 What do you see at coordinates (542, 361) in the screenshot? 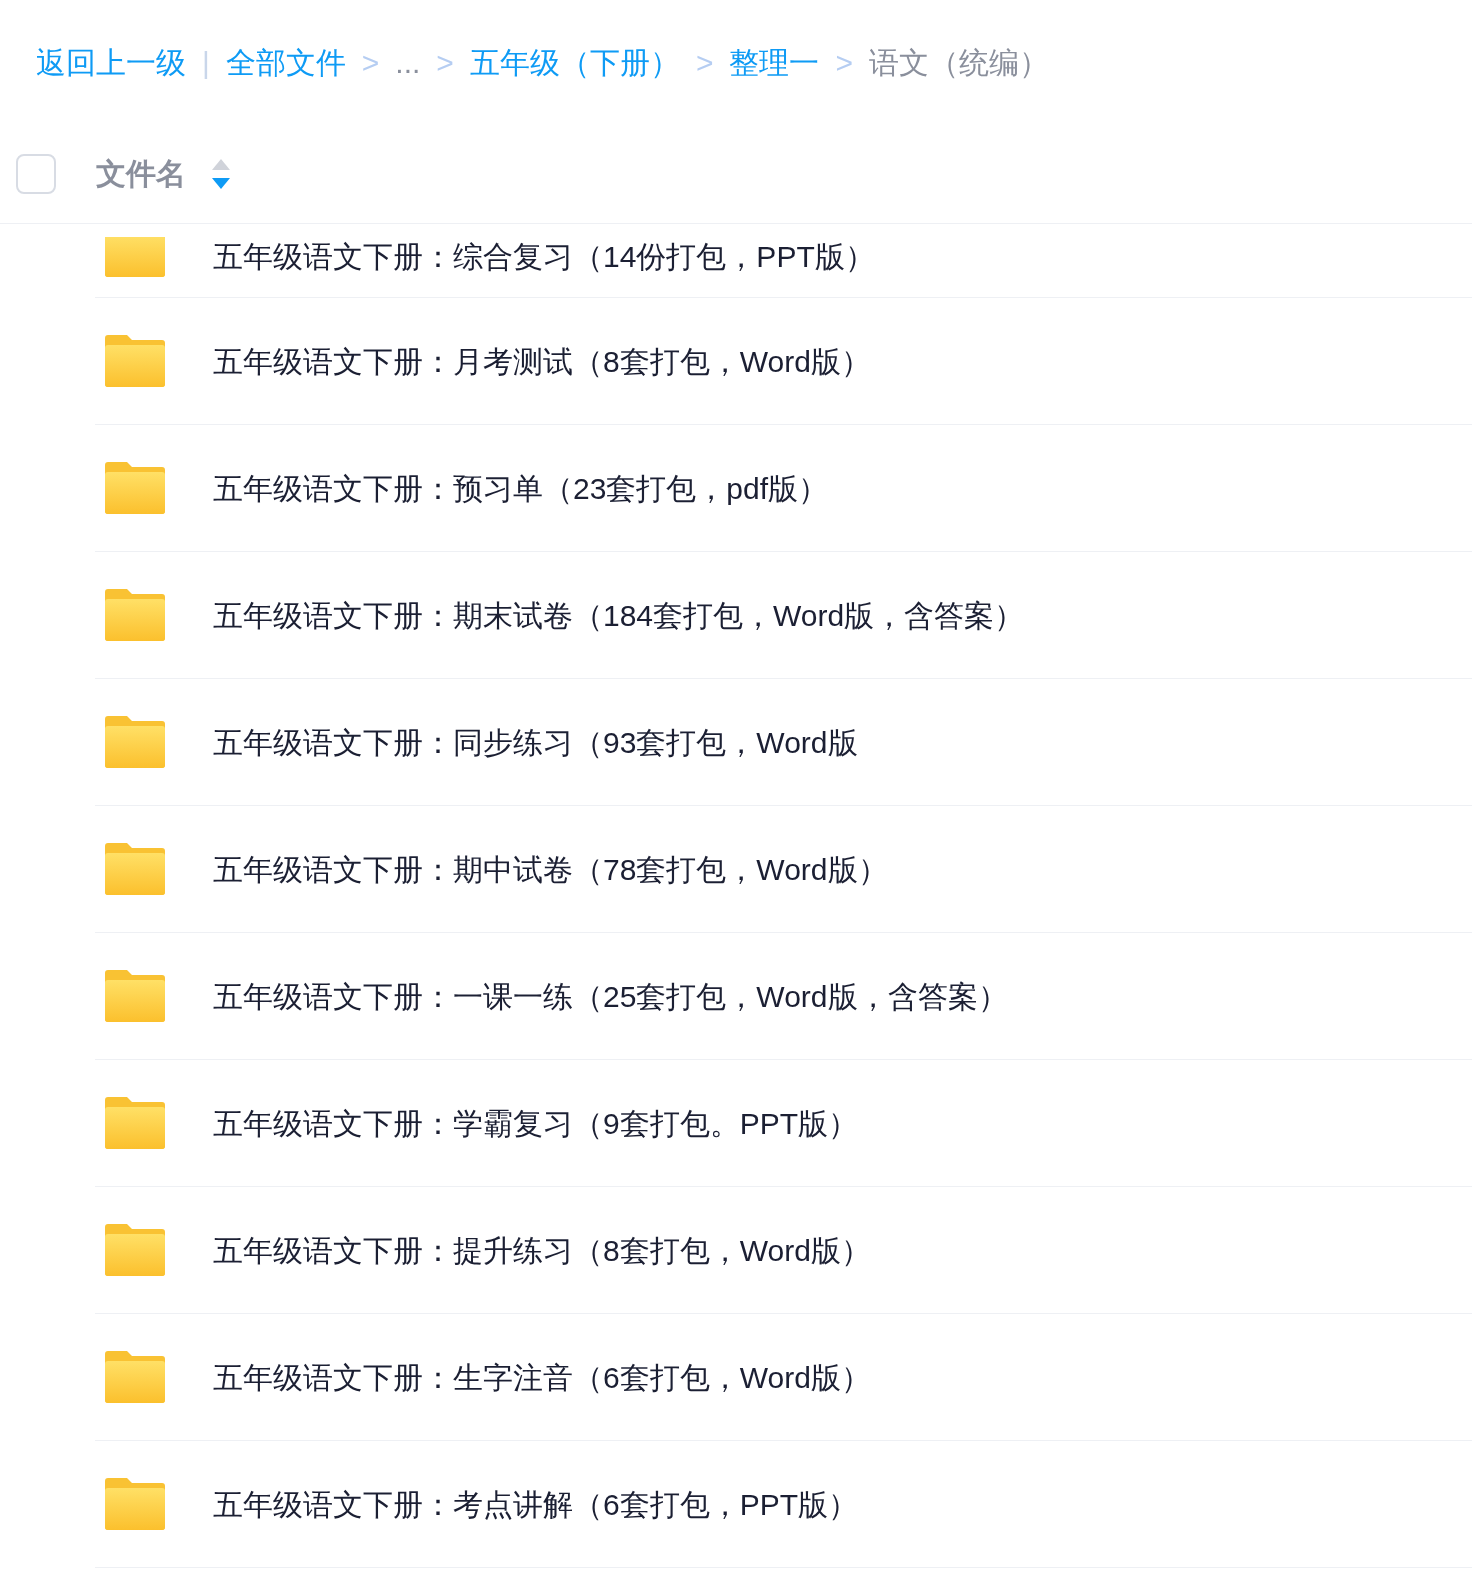
I see `folder-name: 五年级语文下册：月考测试（8套打包，Word版）` at bounding box center [542, 361].